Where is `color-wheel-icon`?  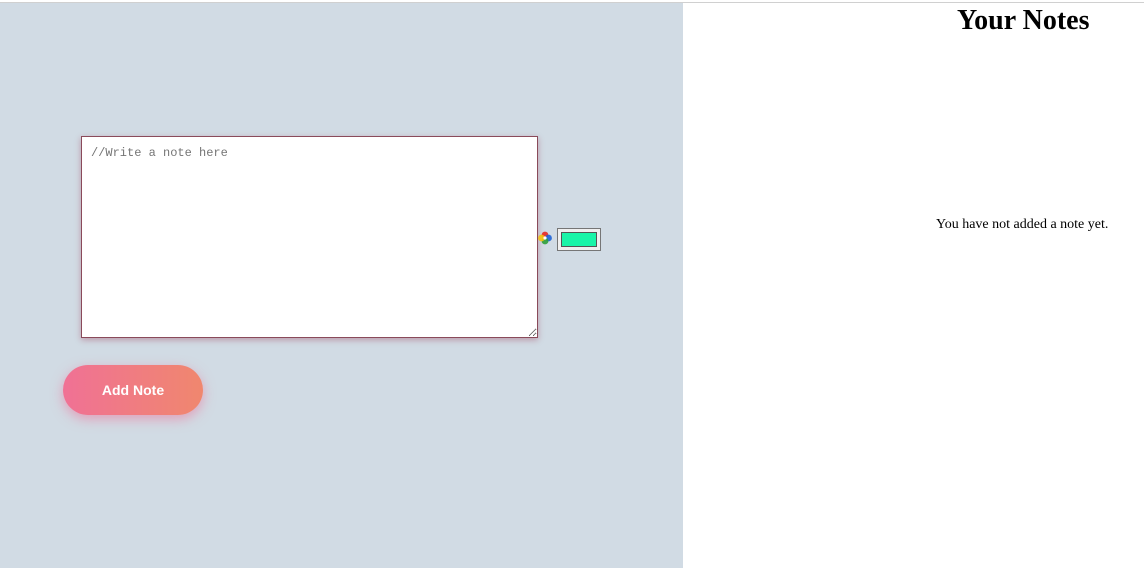 color-wheel-icon is located at coordinates (545, 238).